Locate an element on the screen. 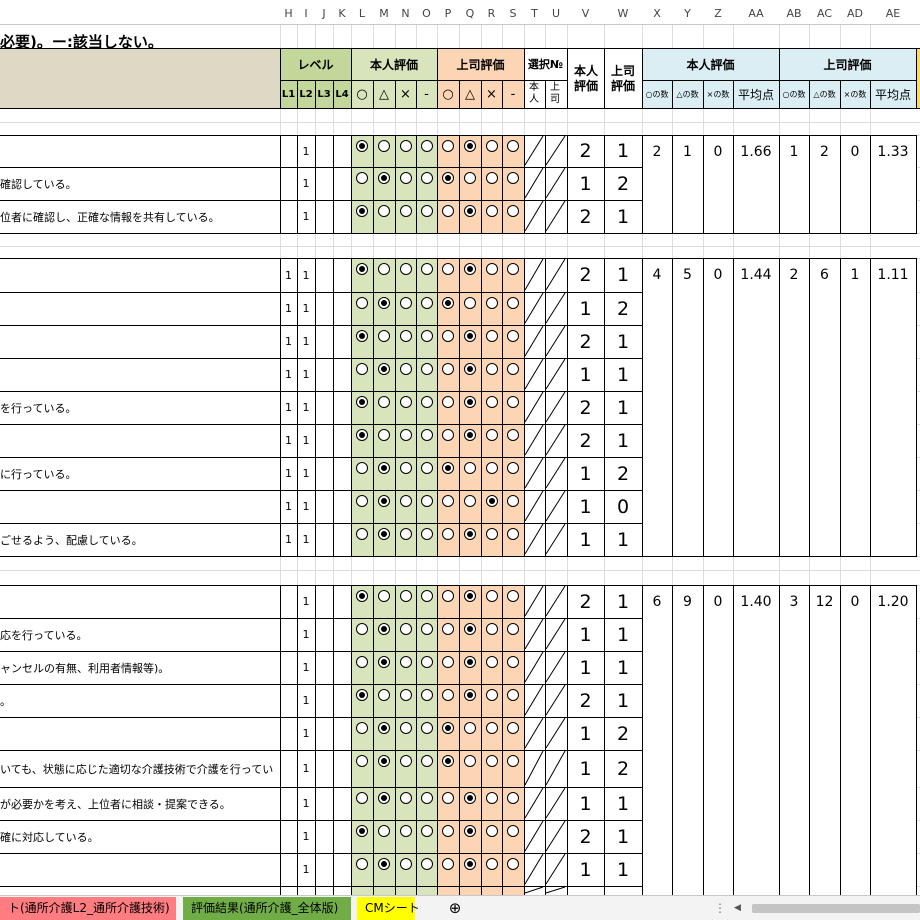 Image resolution: width=920 pixels, height=920 pixels. column-header-ae: AE is located at coordinates (893, 12).